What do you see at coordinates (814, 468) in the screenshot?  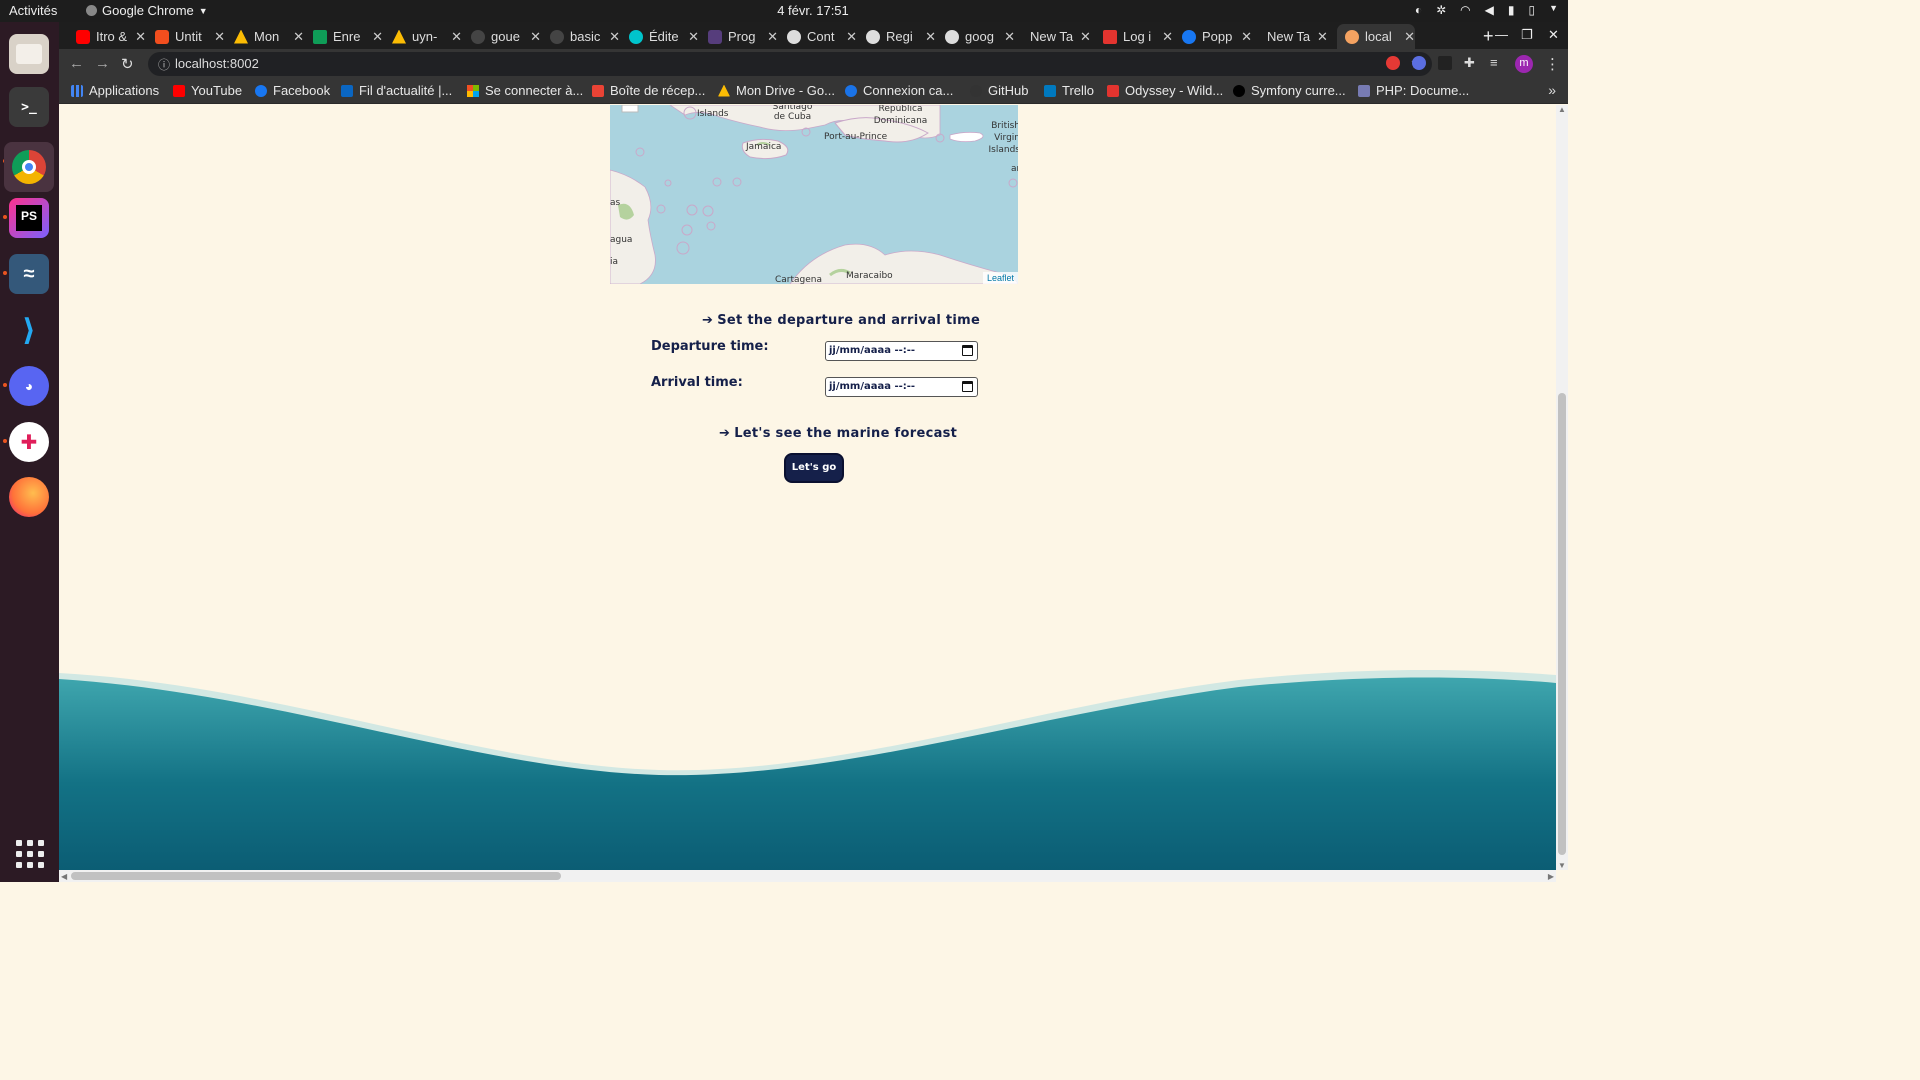 I see `lets-go-button: Let's go` at bounding box center [814, 468].